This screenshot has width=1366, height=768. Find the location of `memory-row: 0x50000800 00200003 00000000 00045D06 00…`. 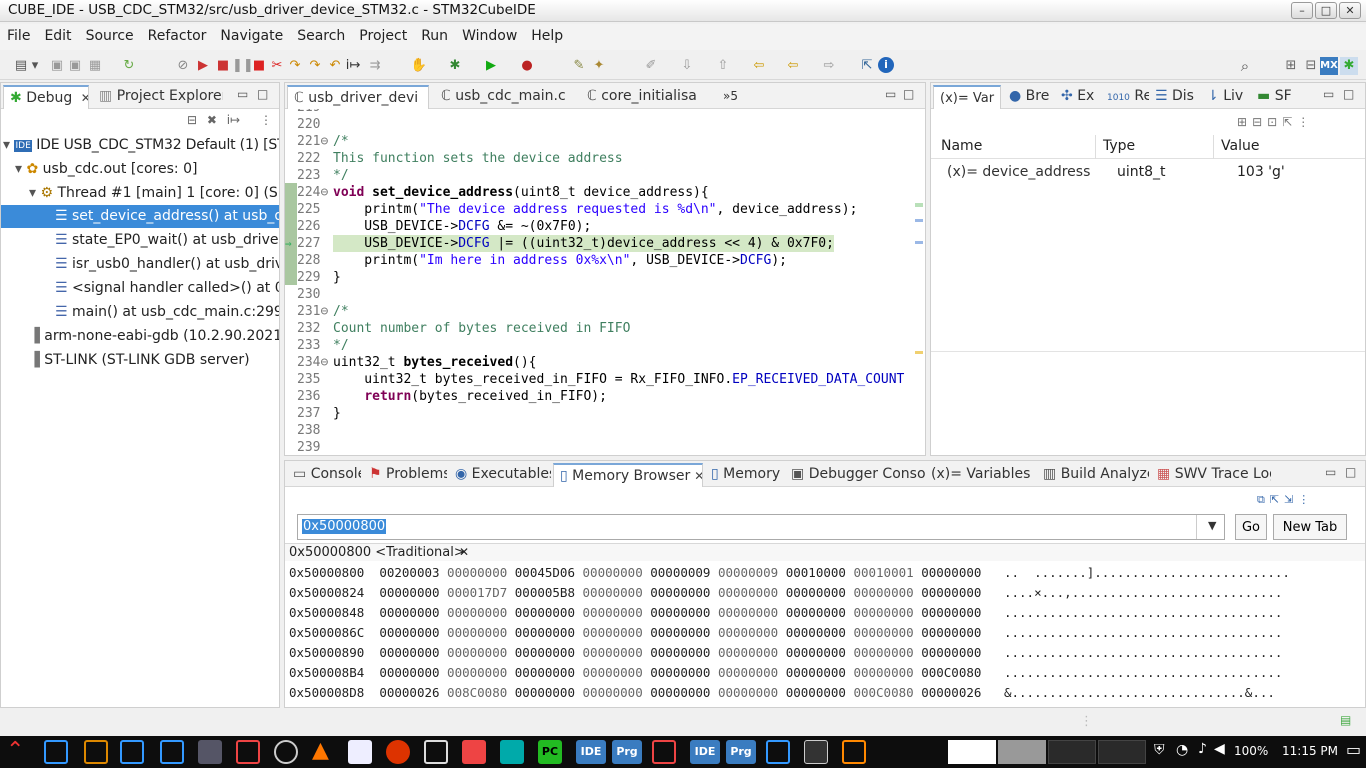

memory-row: 0x50000800 00200003 00000000 00045D06 00… is located at coordinates (793, 573).